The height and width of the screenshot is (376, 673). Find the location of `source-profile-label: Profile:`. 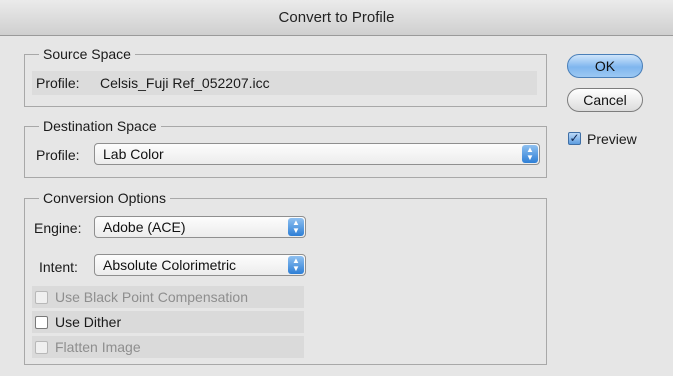

source-profile-label: Profile: is located at coordinates (58, 83).